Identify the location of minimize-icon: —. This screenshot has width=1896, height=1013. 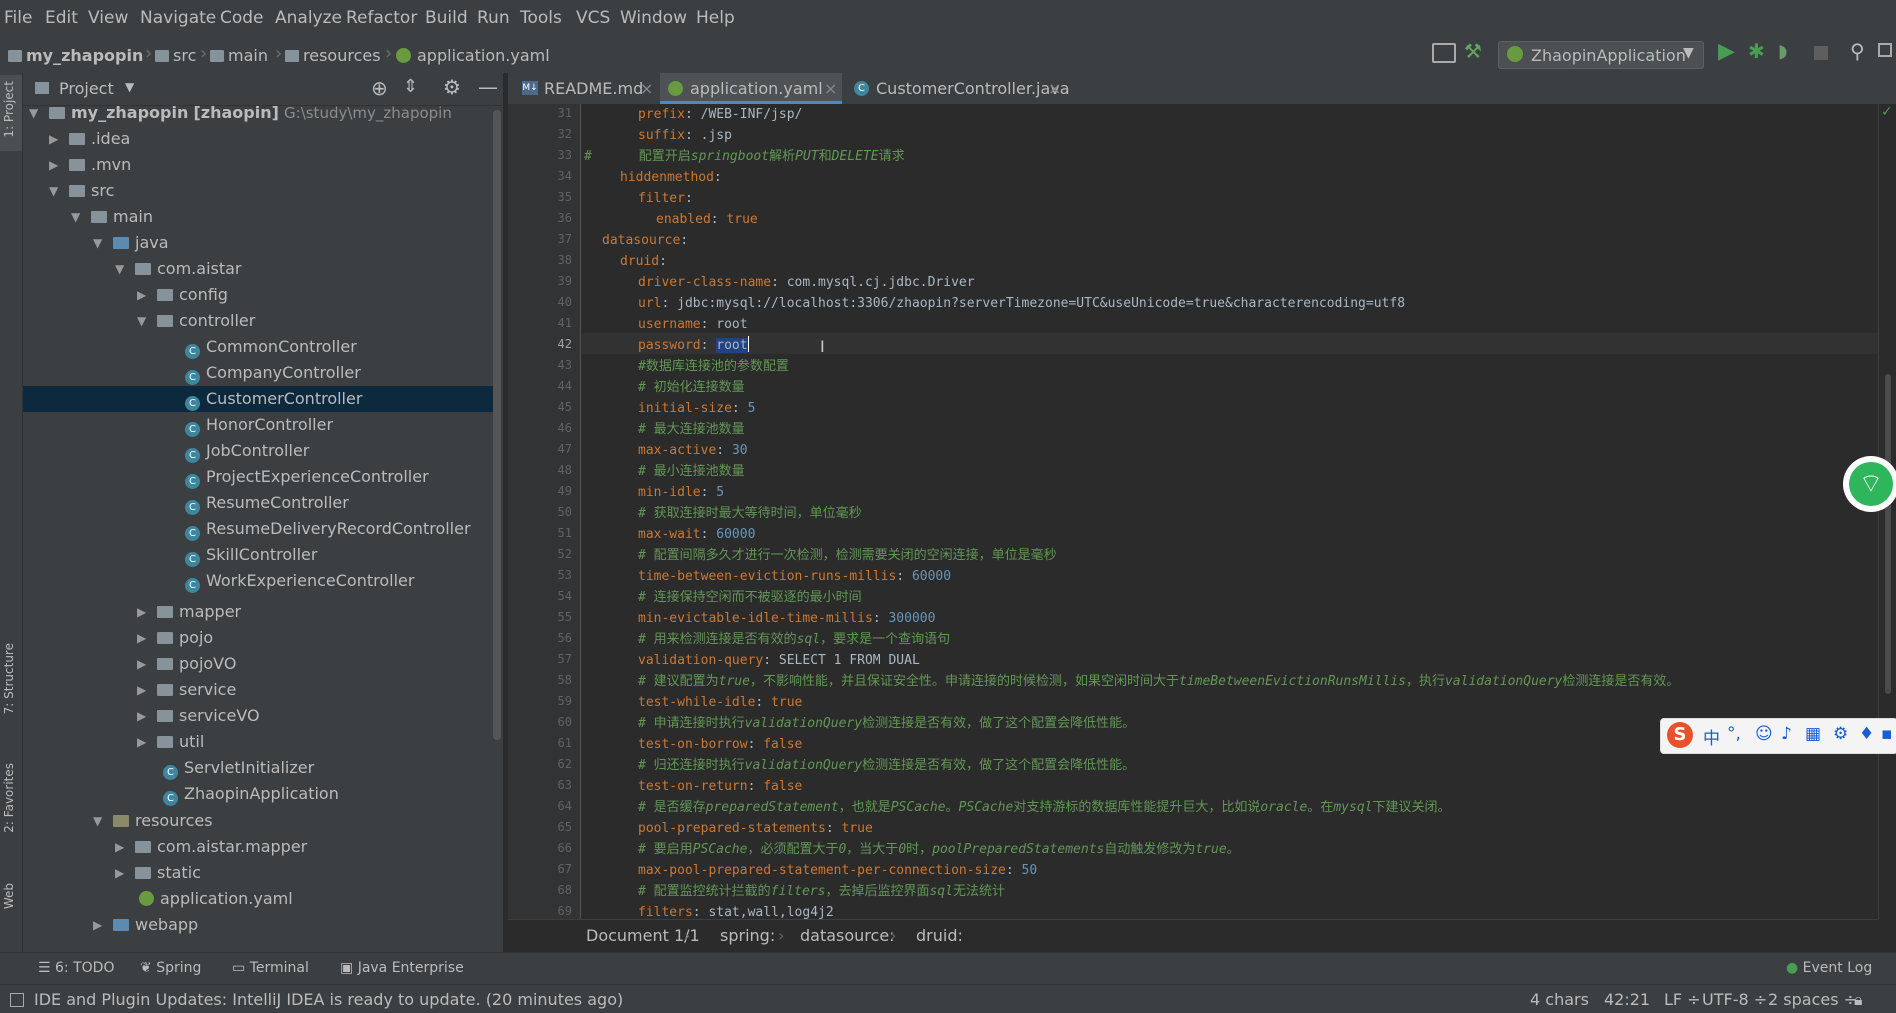
(488, 87).